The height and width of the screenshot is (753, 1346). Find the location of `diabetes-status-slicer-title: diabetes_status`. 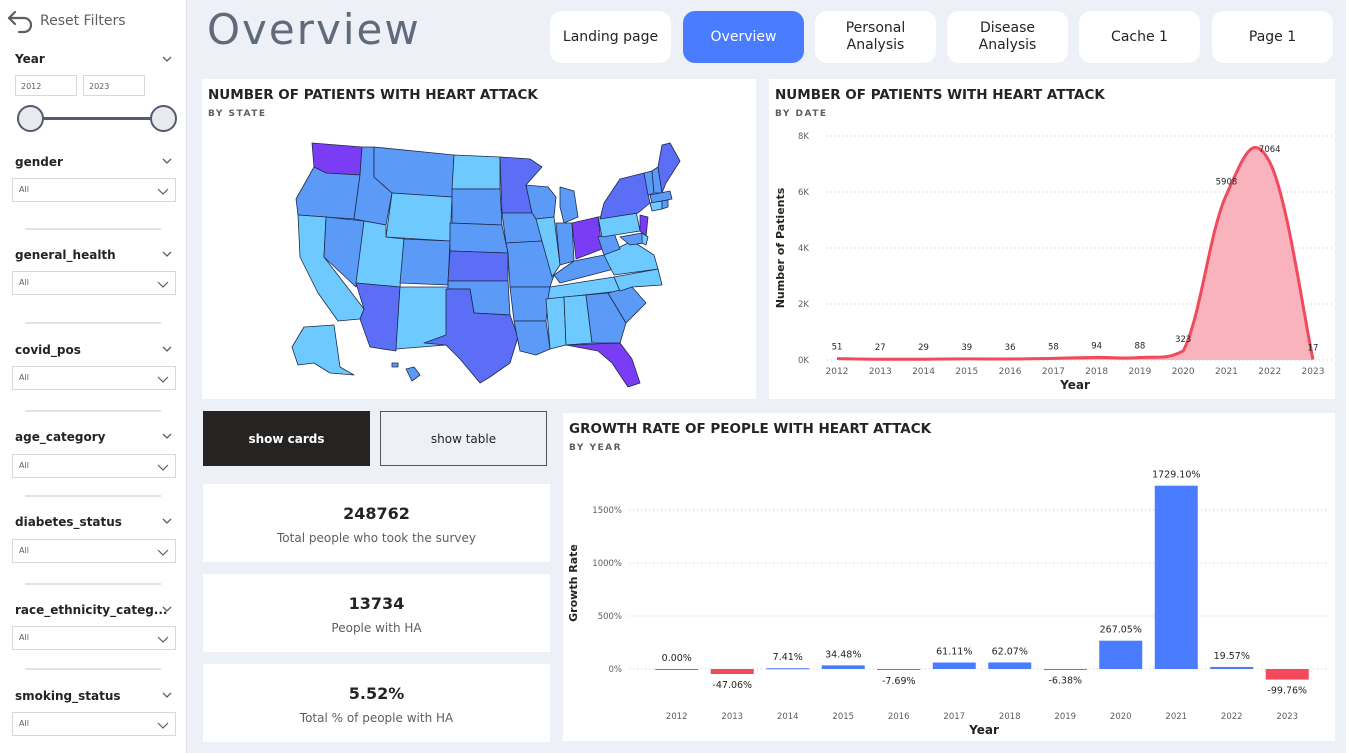

diabetes-status-slicer-title: diabetes_status is located at coordinates (68, 522).